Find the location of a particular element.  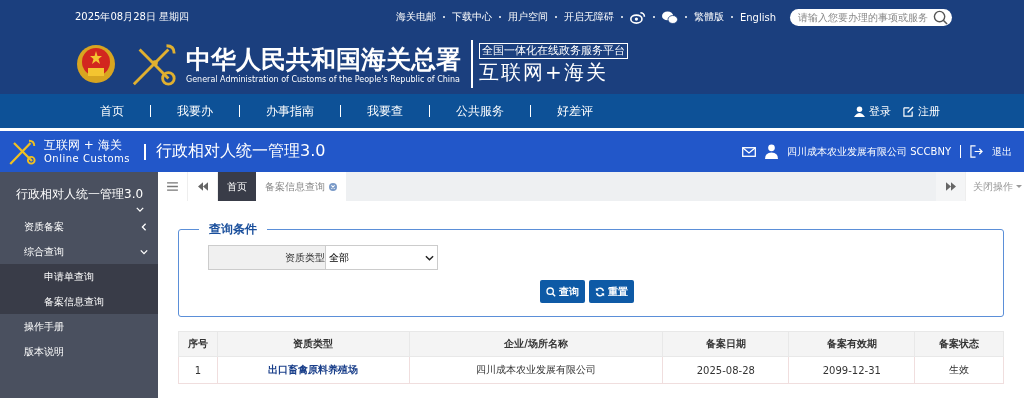

header-link: 开启无障碍 is located at coordinates (588, 17).